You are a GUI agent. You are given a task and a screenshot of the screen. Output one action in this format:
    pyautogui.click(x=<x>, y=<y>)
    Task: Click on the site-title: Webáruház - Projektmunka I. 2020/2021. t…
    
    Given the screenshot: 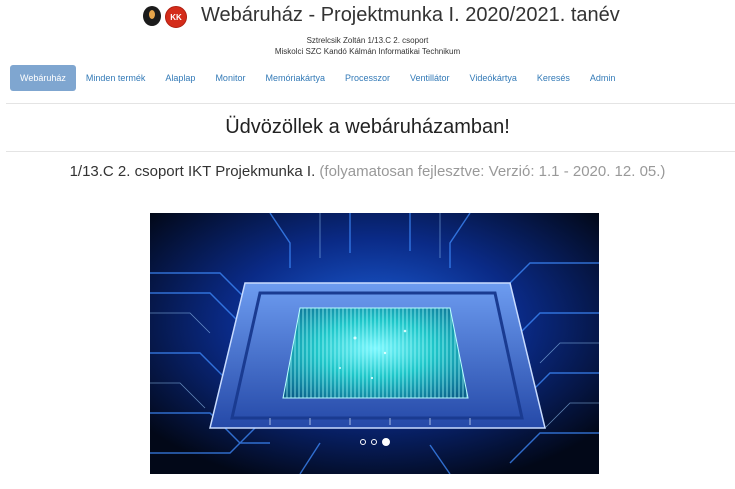 What is the action you would take?
    pyautogui.click(x=410, y=15)
    